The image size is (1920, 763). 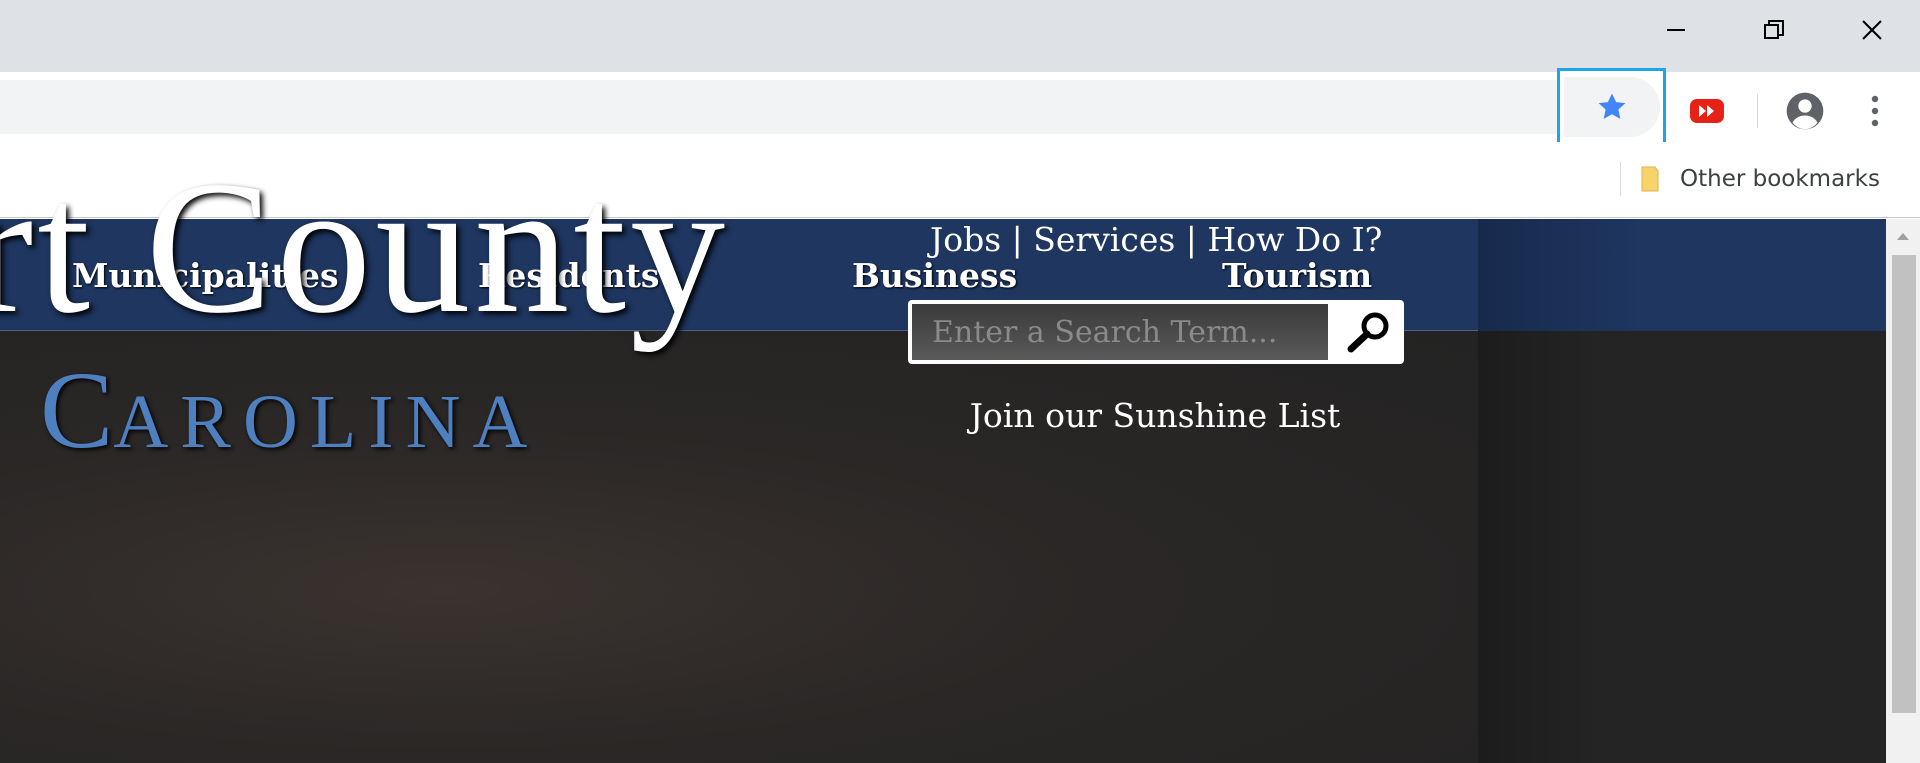 I want to click on profile-button, so click(x=1805, y=111).